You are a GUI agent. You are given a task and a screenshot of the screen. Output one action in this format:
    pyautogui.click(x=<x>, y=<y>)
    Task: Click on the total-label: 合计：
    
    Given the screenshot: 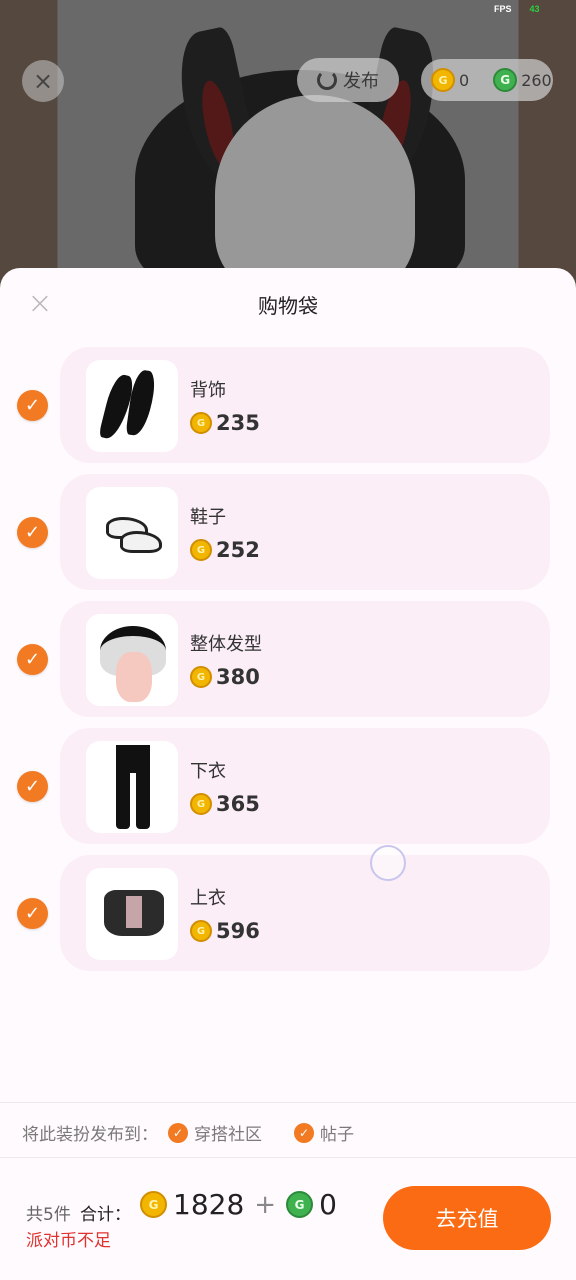 What is the action you would take?
    pyautogui.click(x=105, y=1215)
    